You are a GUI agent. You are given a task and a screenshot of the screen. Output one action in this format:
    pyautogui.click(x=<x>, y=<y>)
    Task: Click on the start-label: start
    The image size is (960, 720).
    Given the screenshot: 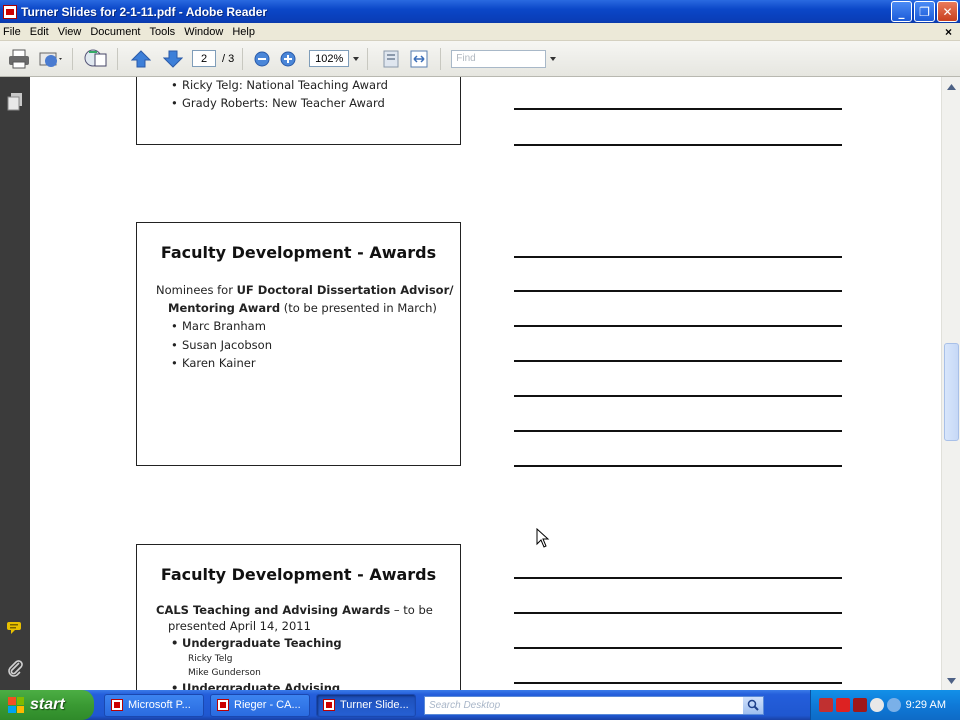 What is the action you would take?
    pyautogui.click(x=47, y=704)
    